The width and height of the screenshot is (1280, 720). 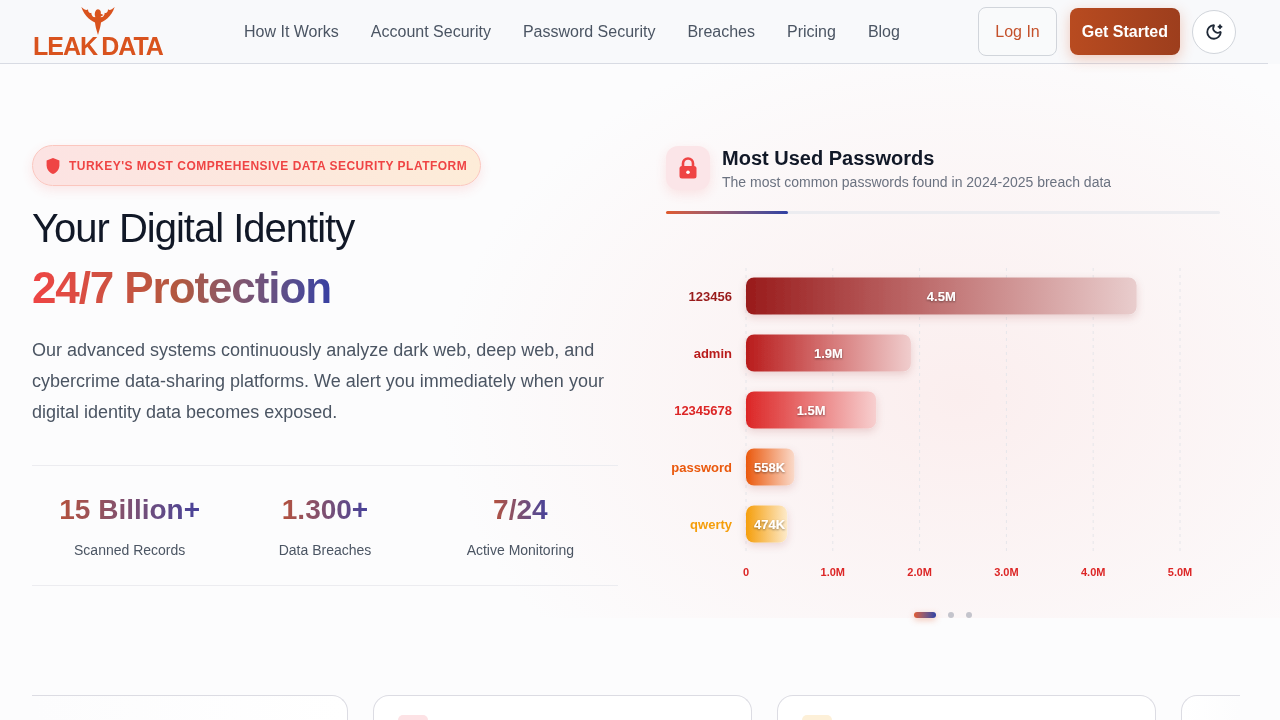 I want to click on stat-label: Scanned Records, so click(x=130, y=550).